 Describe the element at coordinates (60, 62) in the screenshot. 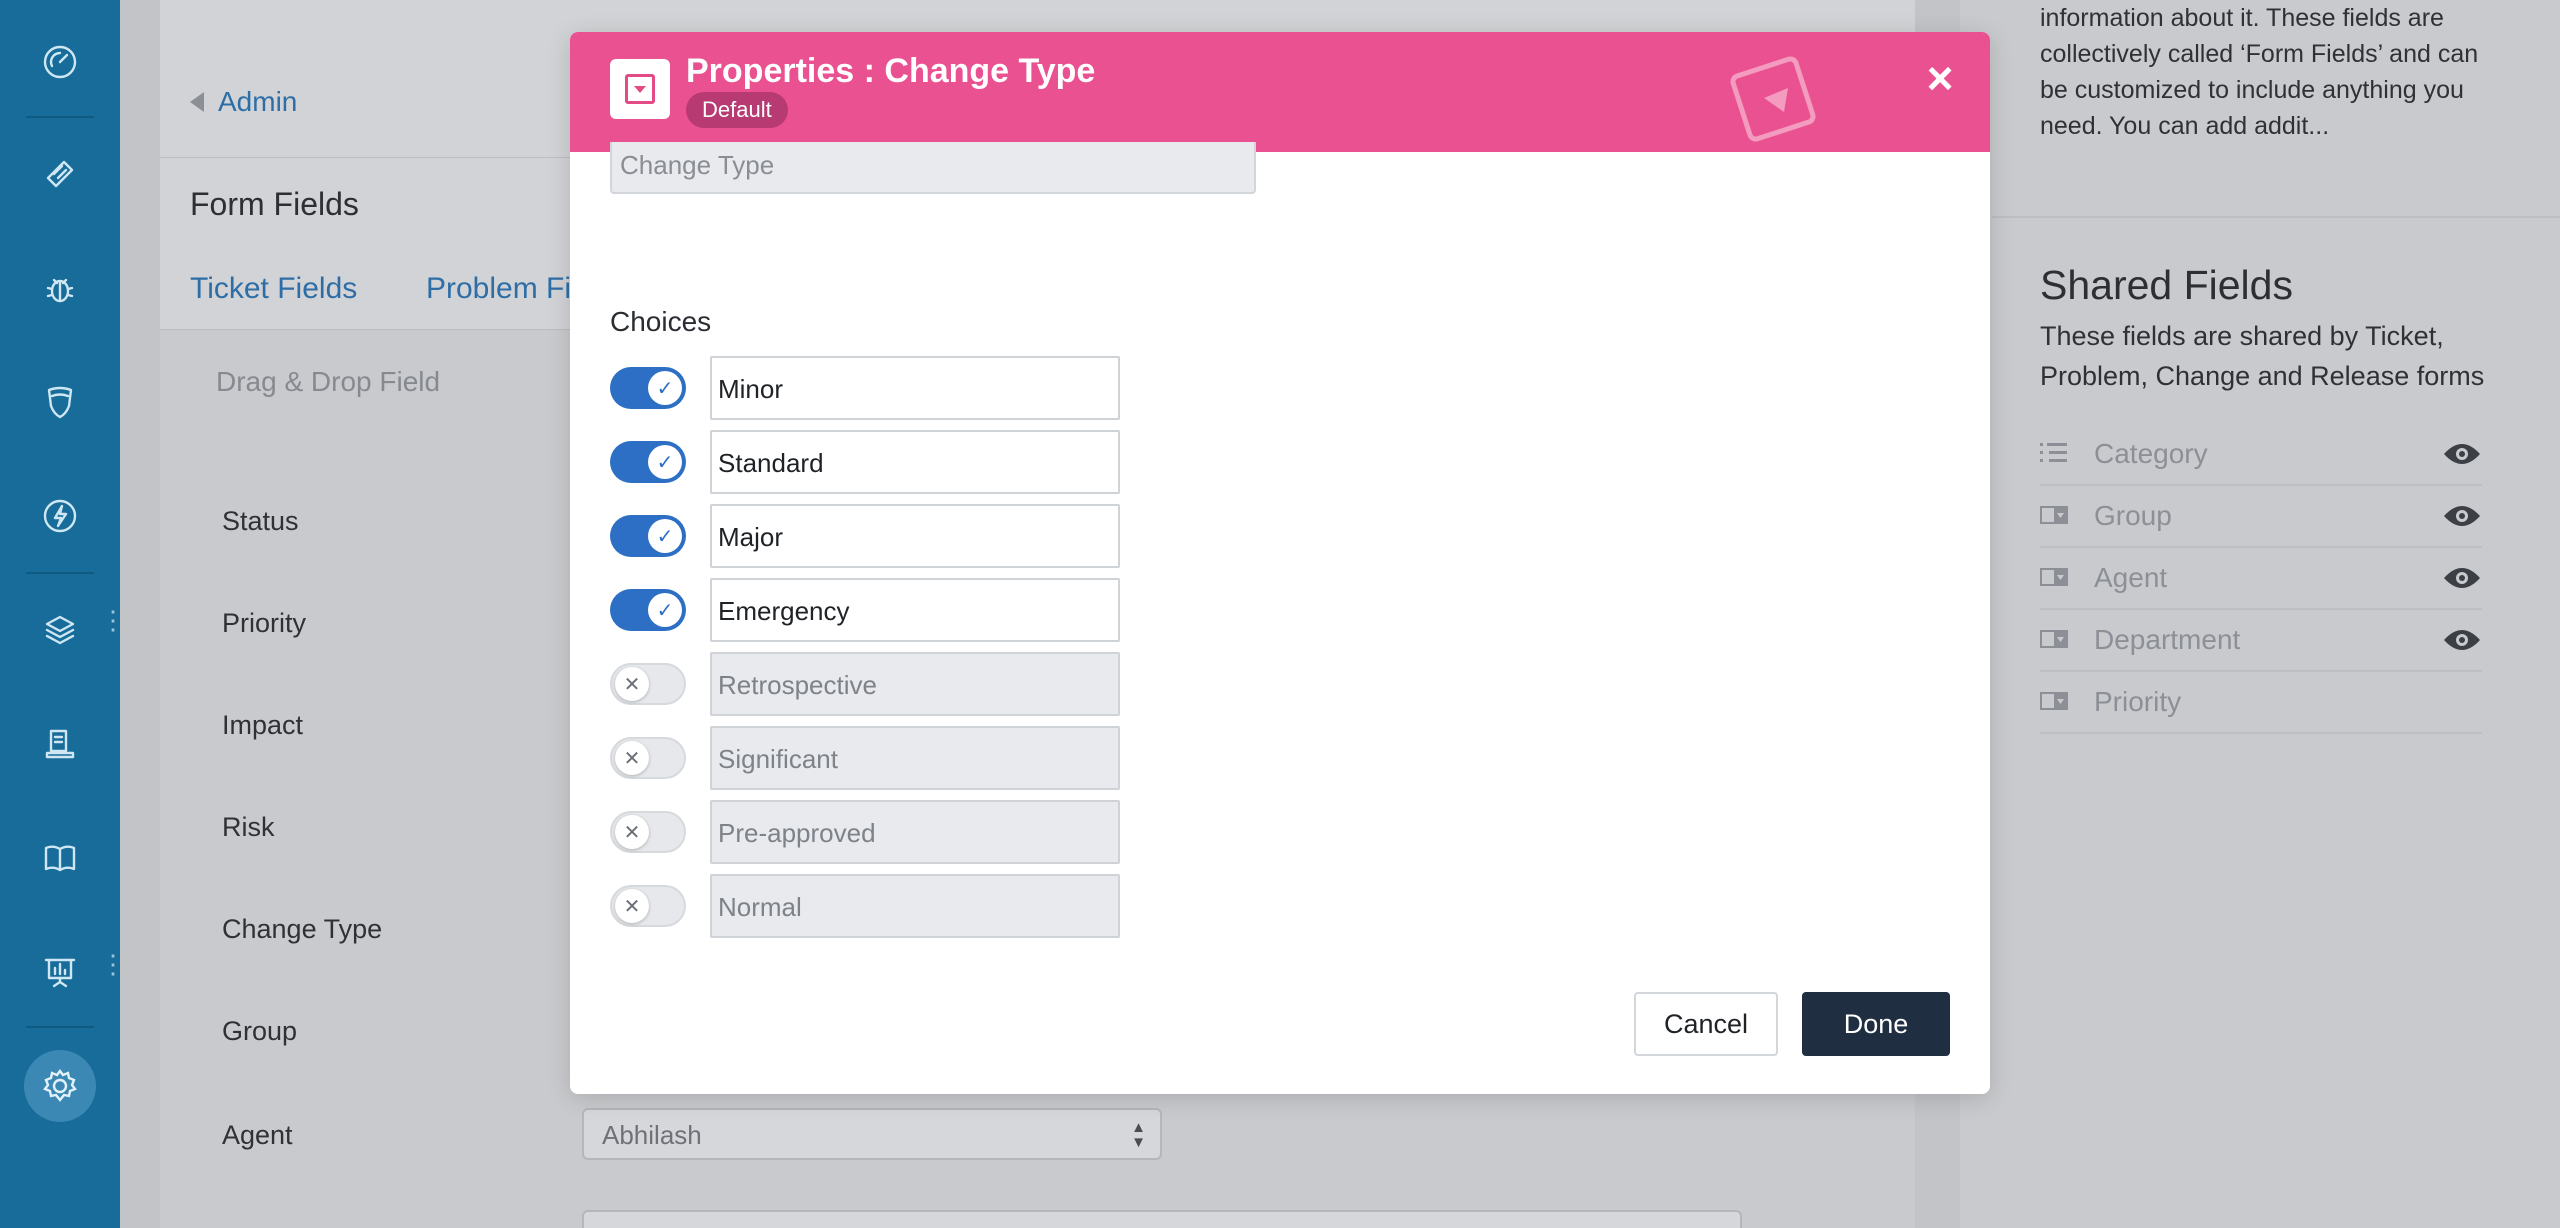

I see `dashboard-icon` at that location.